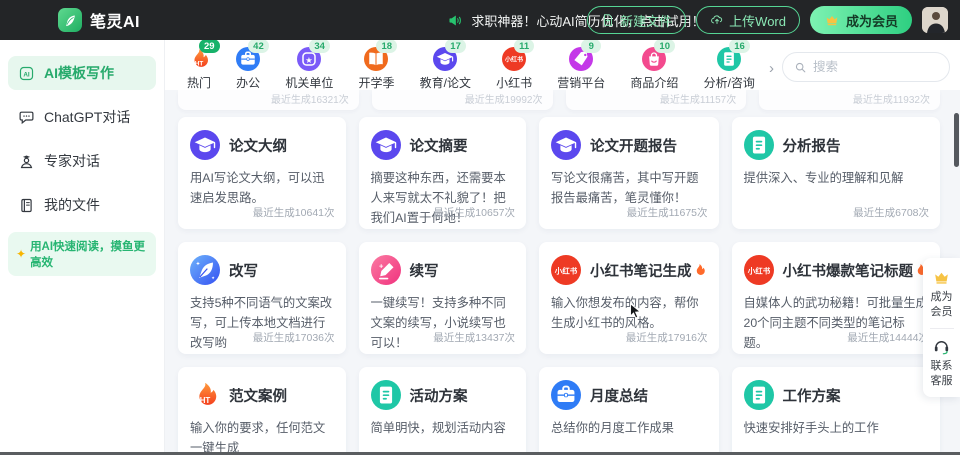  What do you see at coordinates (771, 68) in the screenshot?
I see `tabs-more-chevron-icon: ›` at bounding box center [771, 68].